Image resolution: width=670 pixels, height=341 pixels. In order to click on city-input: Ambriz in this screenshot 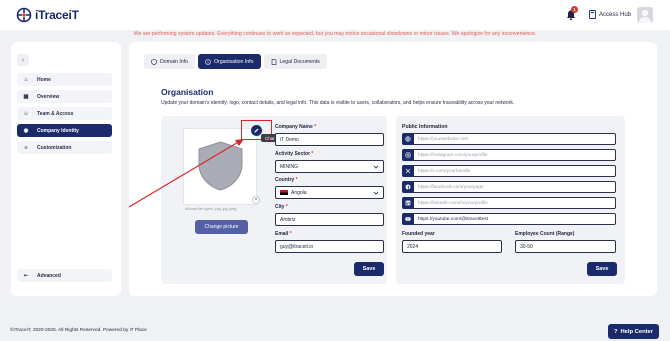, I will do `click(329, 219)`.